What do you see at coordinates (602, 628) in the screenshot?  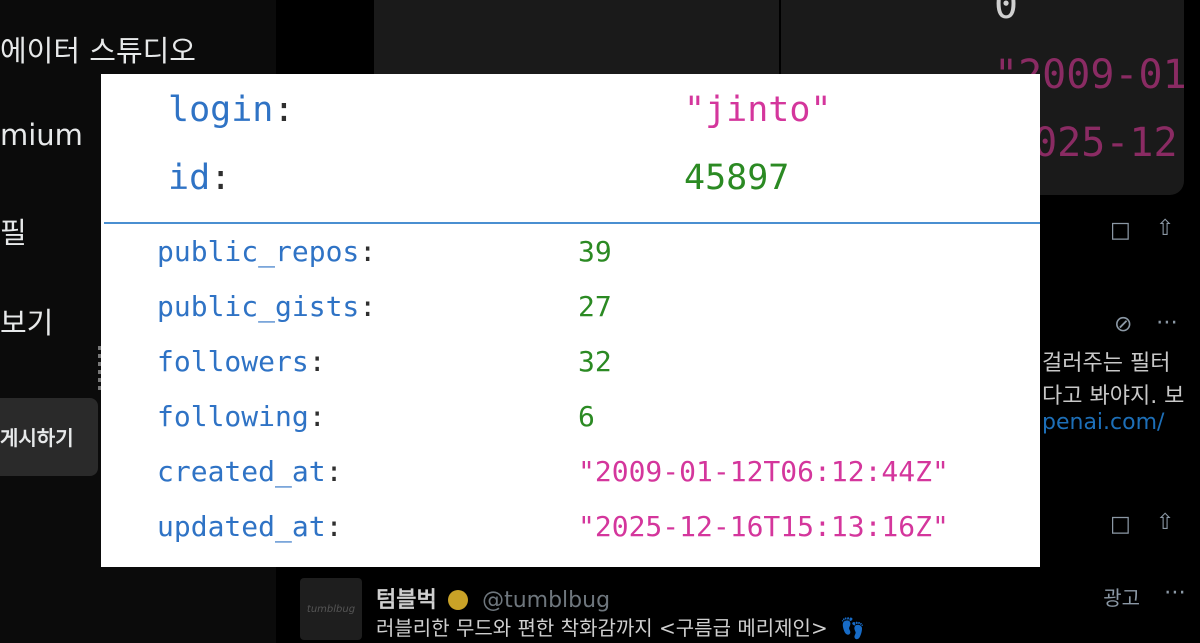 I see `post-body-text: 러블리한 무드와 편한 착화감까지 <구름급 메리제인>` at bounding box center [602, 628].